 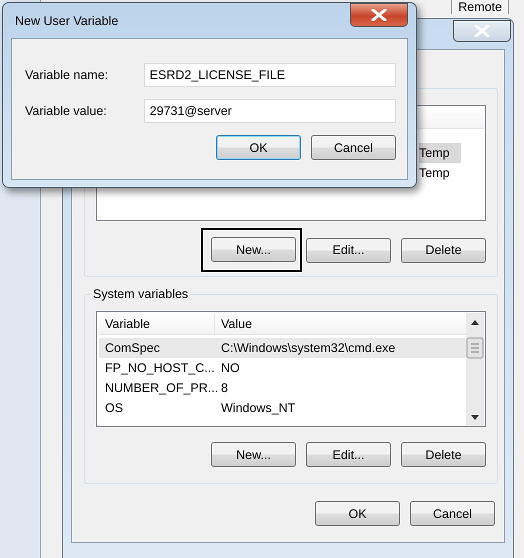 What do you see at coordinates (66, 111) in the screenshot?
I see `field-label: Variable value:` at bounding box center [66, 111].